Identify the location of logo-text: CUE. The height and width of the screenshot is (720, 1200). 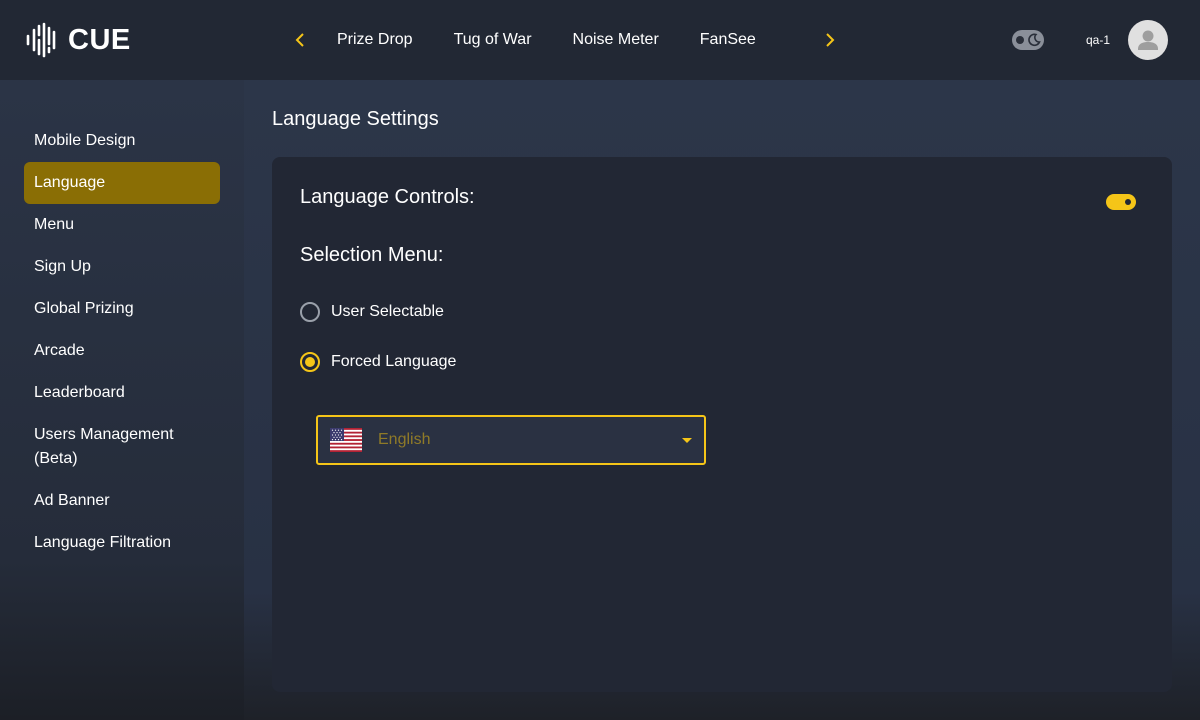
(99, 39).